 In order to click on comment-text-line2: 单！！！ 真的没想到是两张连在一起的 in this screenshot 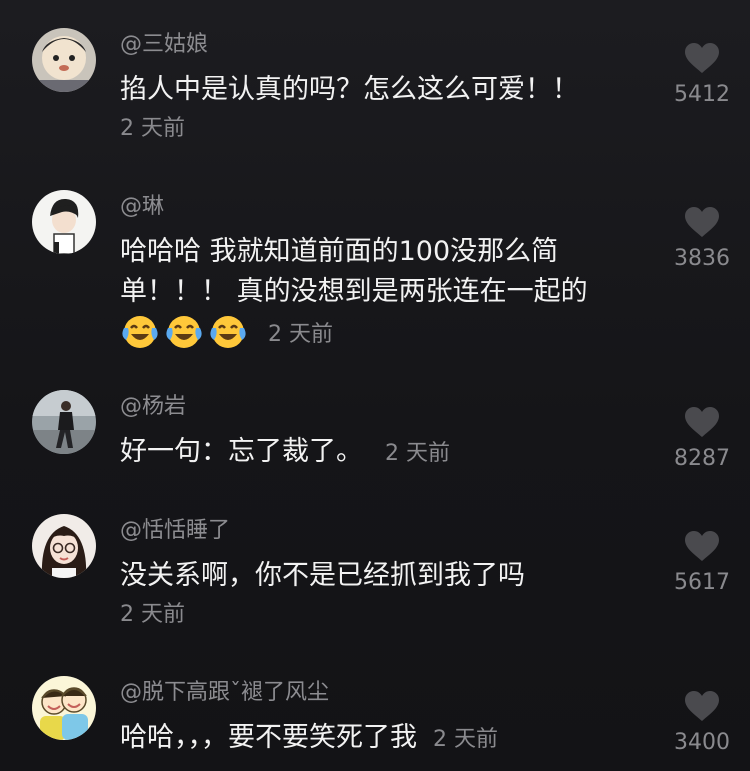, I will do `click(354, 291)`.